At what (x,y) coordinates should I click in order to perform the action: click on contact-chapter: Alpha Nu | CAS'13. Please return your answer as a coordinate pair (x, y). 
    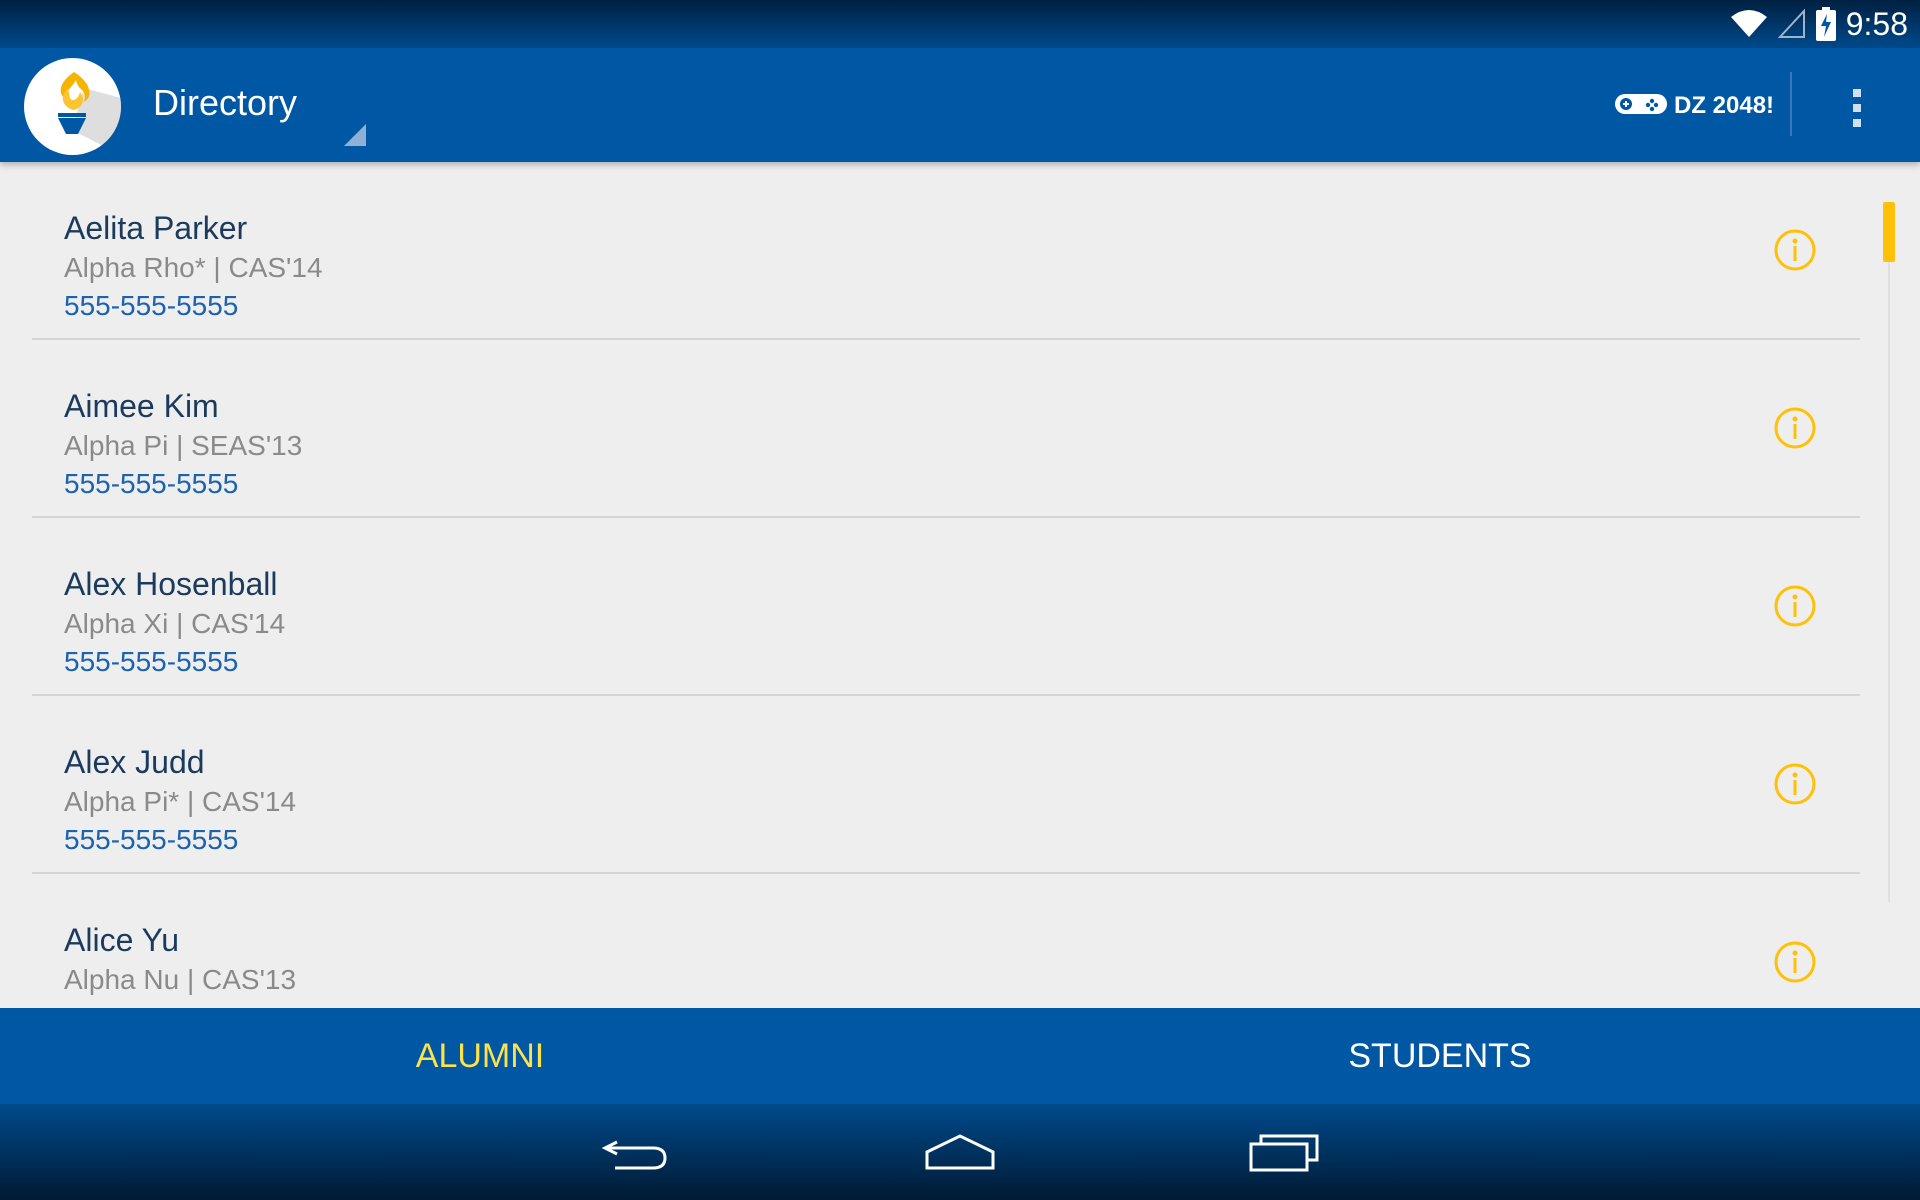
    Looking at the image, I should click on (180, 979).